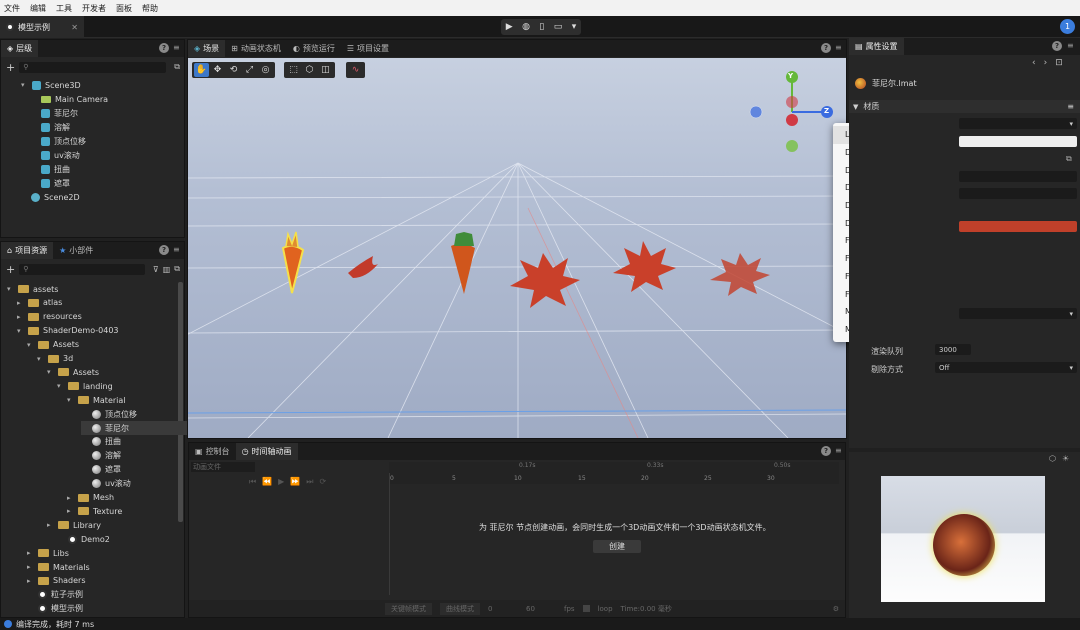 Image resolution: width=1080 pixels, height=630 pixels. I want to click on notification-badge: 1, so click(1067, 26).